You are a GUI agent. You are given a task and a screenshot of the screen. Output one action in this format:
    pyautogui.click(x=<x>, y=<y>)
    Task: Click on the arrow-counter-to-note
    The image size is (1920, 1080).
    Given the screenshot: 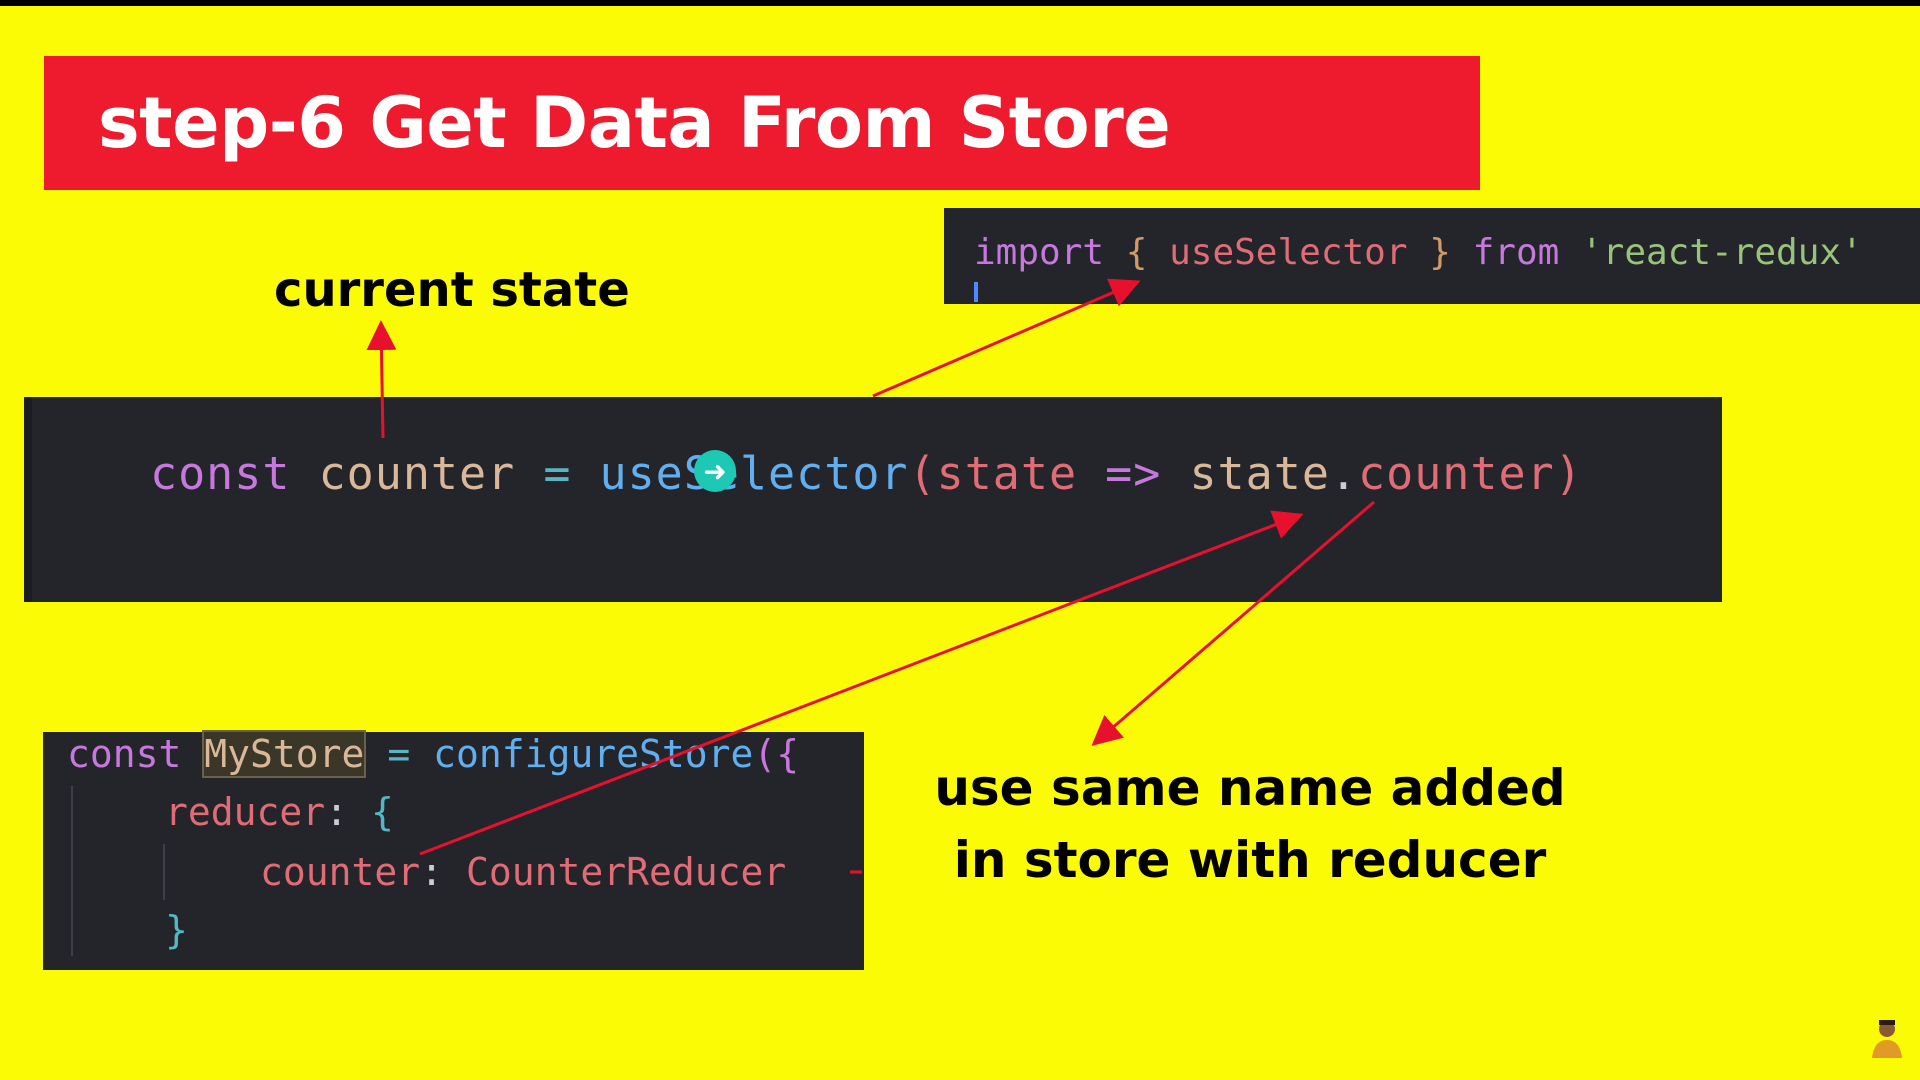 What is the action you would take?
    pyautogui.click(x=1233, y=623)
    